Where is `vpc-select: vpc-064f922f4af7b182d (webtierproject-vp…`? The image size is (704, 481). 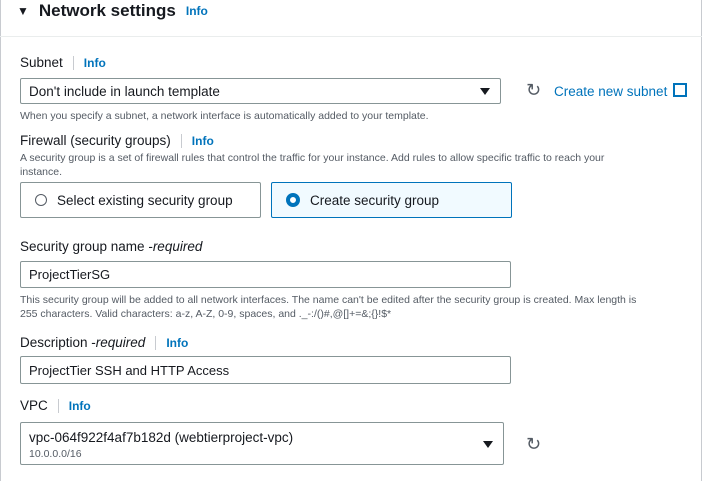
vpc-select: vpc-064f922f4af7b182d (webtierproject-vp… is located at coordinates (262, 443).